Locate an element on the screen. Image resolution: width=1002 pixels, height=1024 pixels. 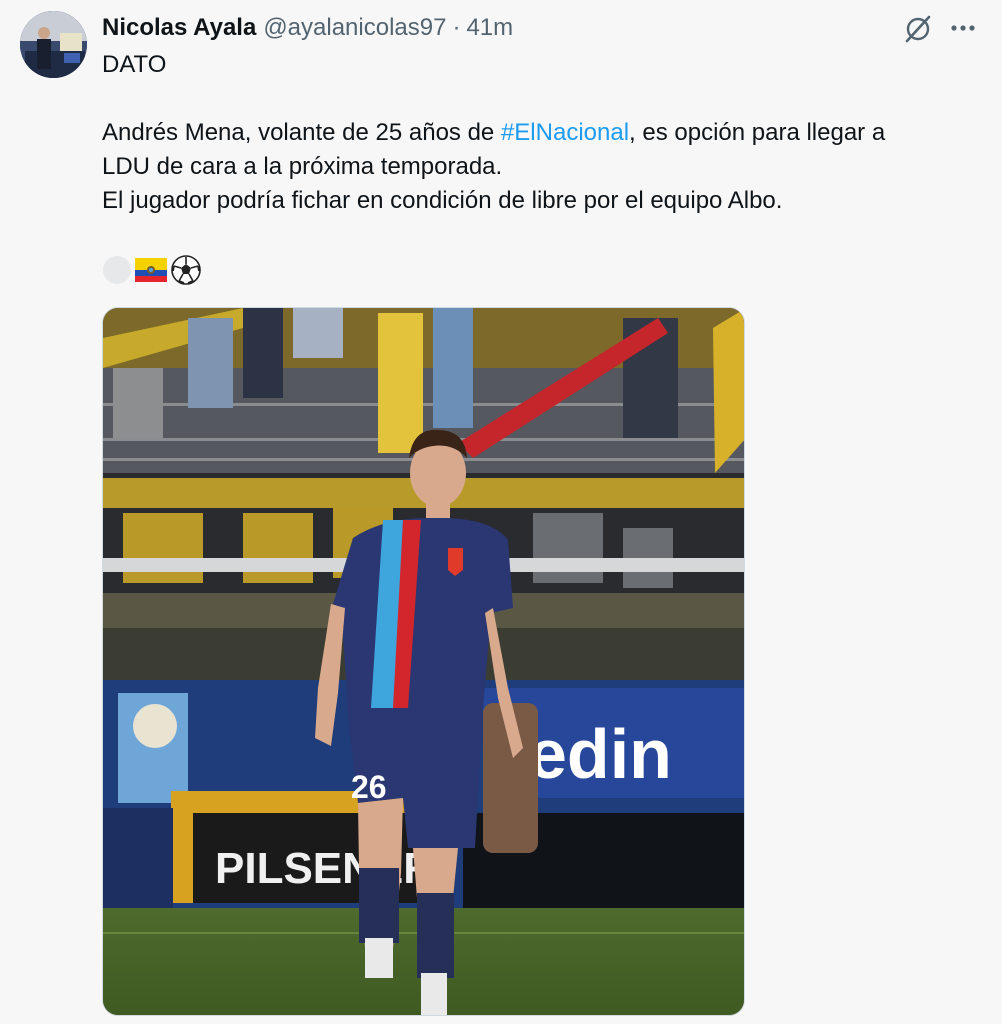
tweet-header: Nicolas Ayala @ayalanicolas97 · 41m is located at coordinates (307, 28).